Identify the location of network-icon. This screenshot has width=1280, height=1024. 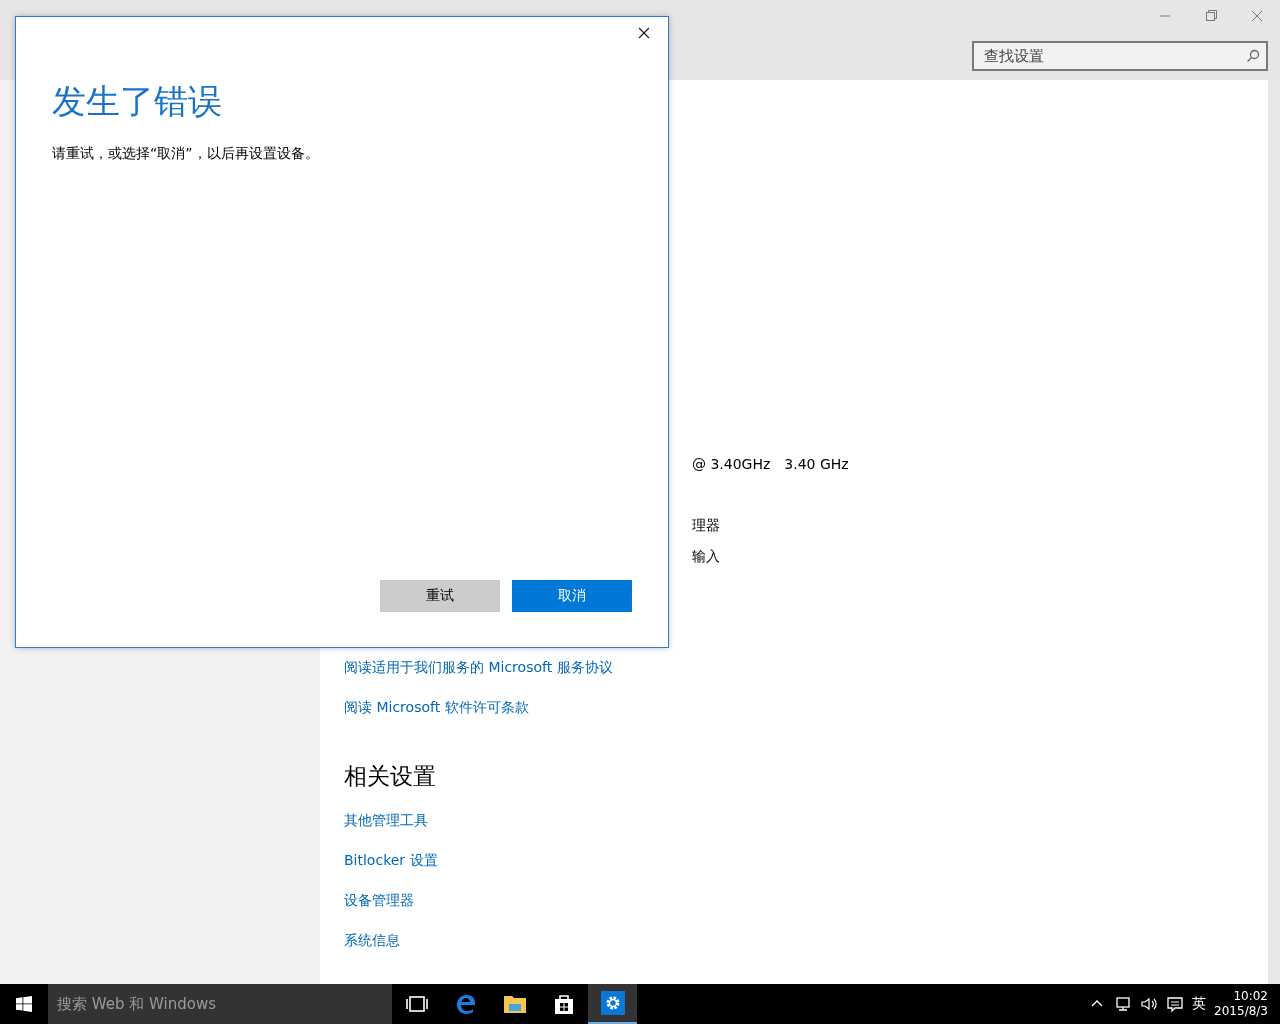
(1123, 1004).